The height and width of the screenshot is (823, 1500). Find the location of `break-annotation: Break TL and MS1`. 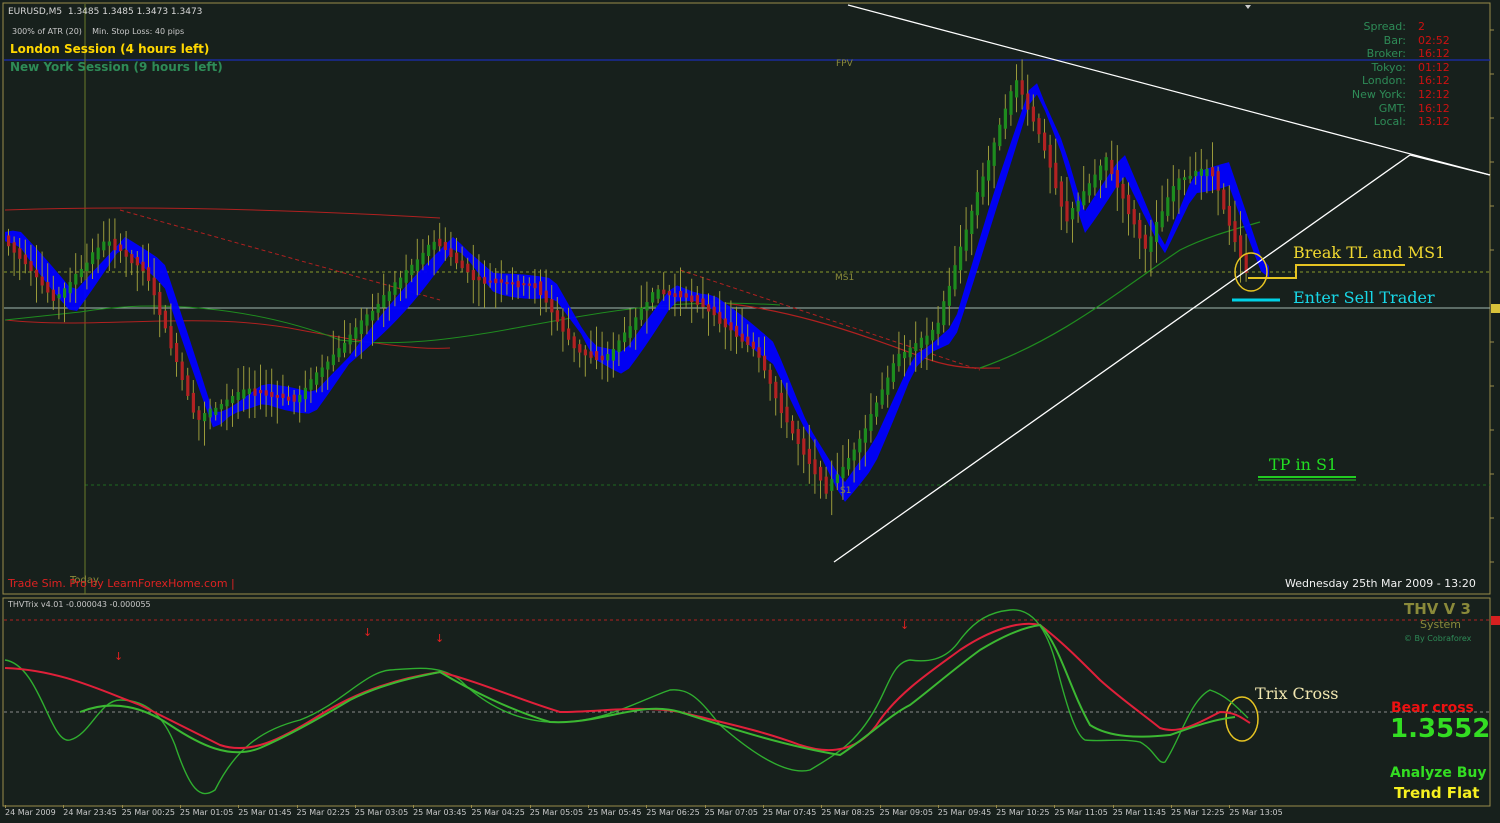

break-annotation: Break TL and MS1 is located at coordinates (1369, 252).